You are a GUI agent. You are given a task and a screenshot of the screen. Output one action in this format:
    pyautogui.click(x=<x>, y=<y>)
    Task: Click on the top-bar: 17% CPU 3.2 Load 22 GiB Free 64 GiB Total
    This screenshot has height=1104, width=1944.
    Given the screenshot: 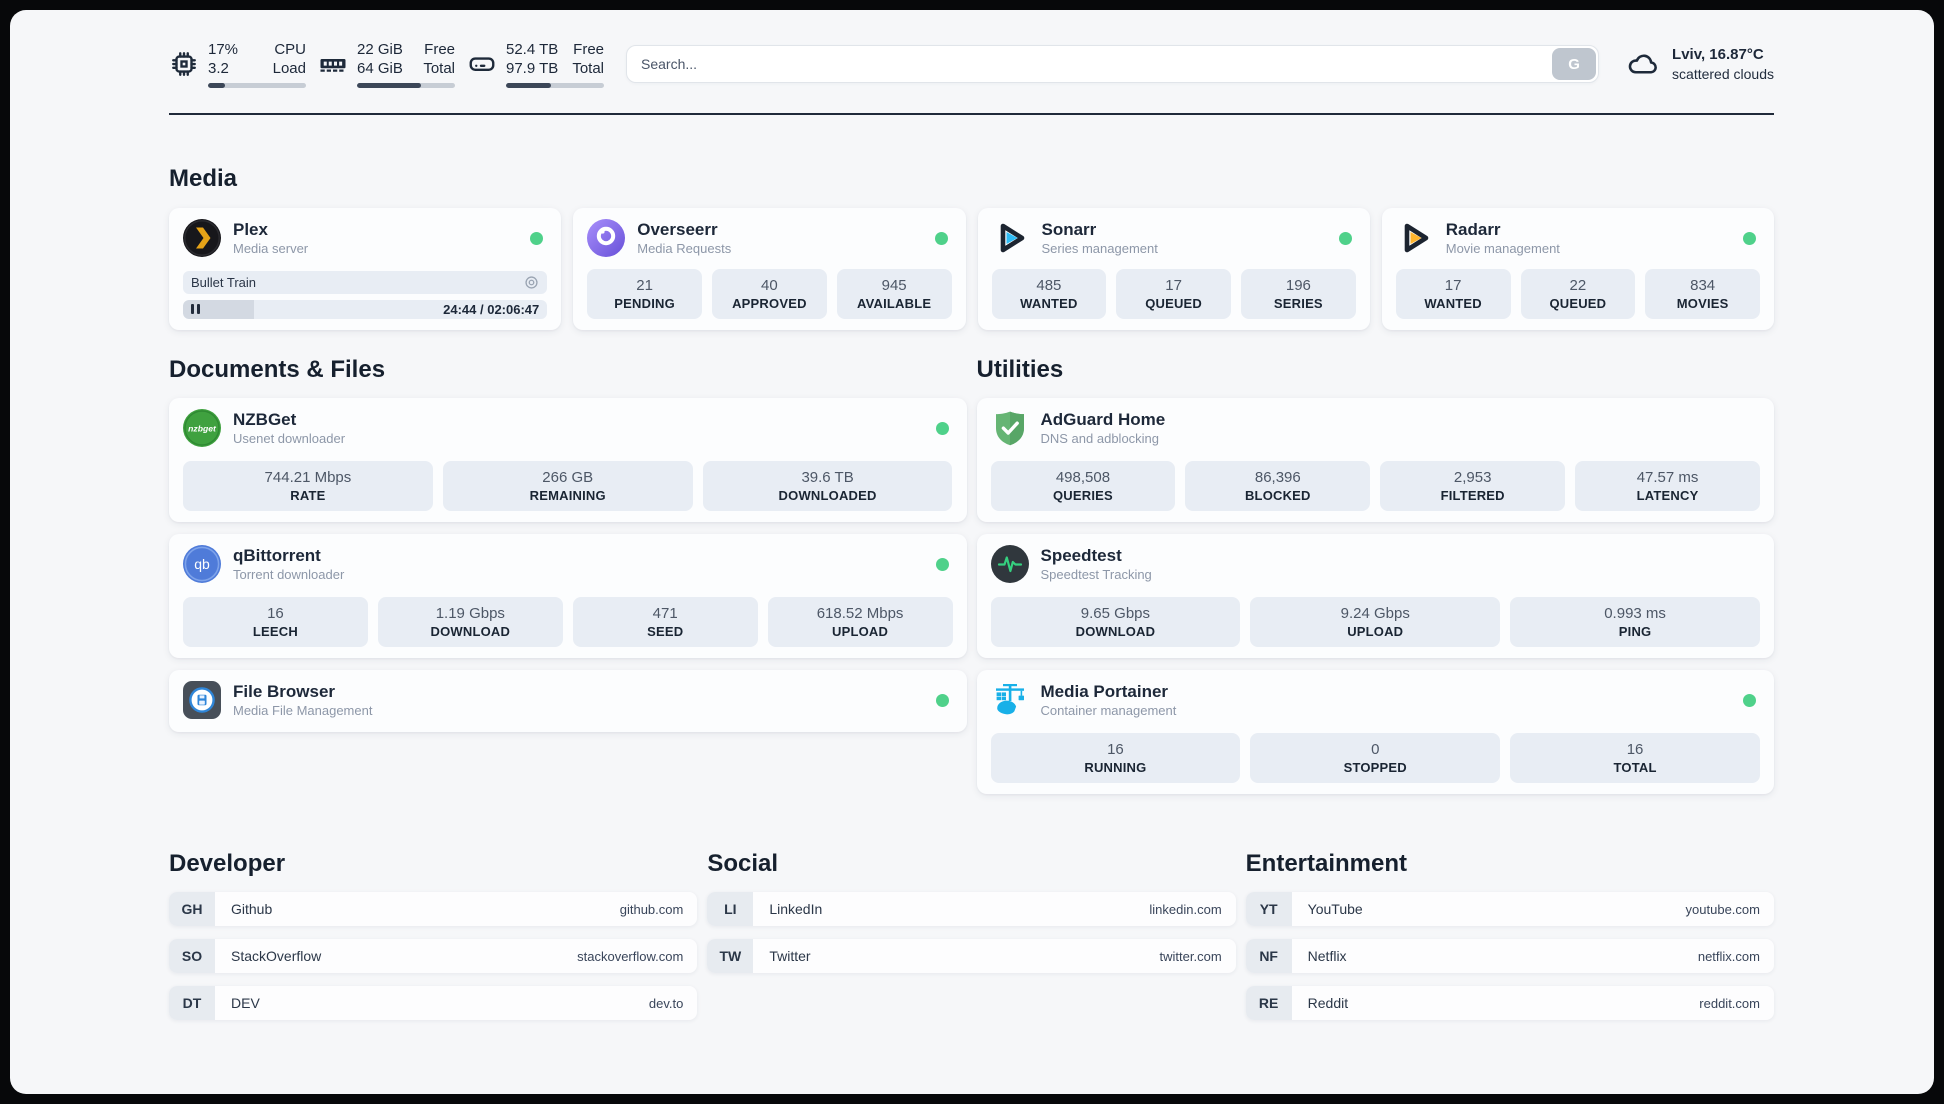 What is the action you would take?
    pyautogui.click(x=971, y=64)
    